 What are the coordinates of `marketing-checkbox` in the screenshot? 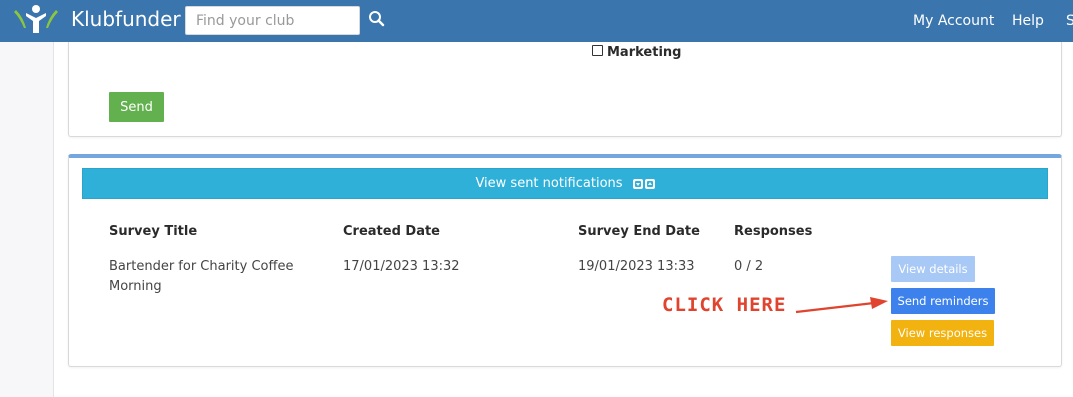 It's located at (597, 50).